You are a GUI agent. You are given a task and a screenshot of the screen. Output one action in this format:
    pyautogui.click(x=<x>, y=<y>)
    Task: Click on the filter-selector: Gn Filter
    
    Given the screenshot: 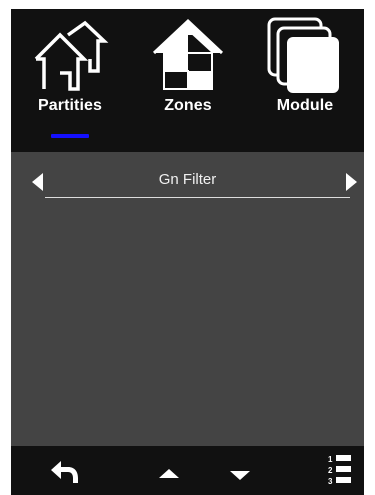 What is the action you would take?
    pyautogui.click(x=187, y=184)
    